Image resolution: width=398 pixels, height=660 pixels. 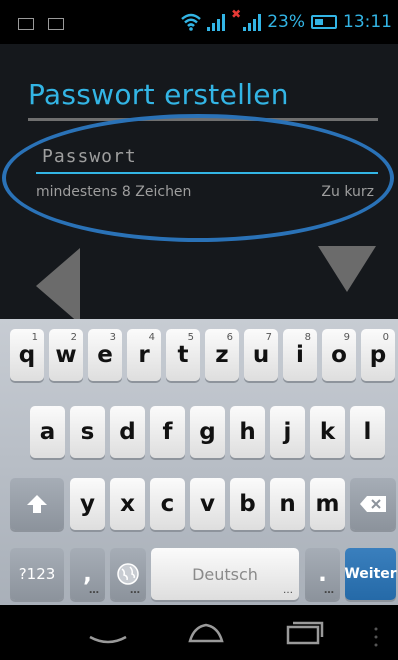 I want to click on clock: 13:11, so click(x=367, y=22).